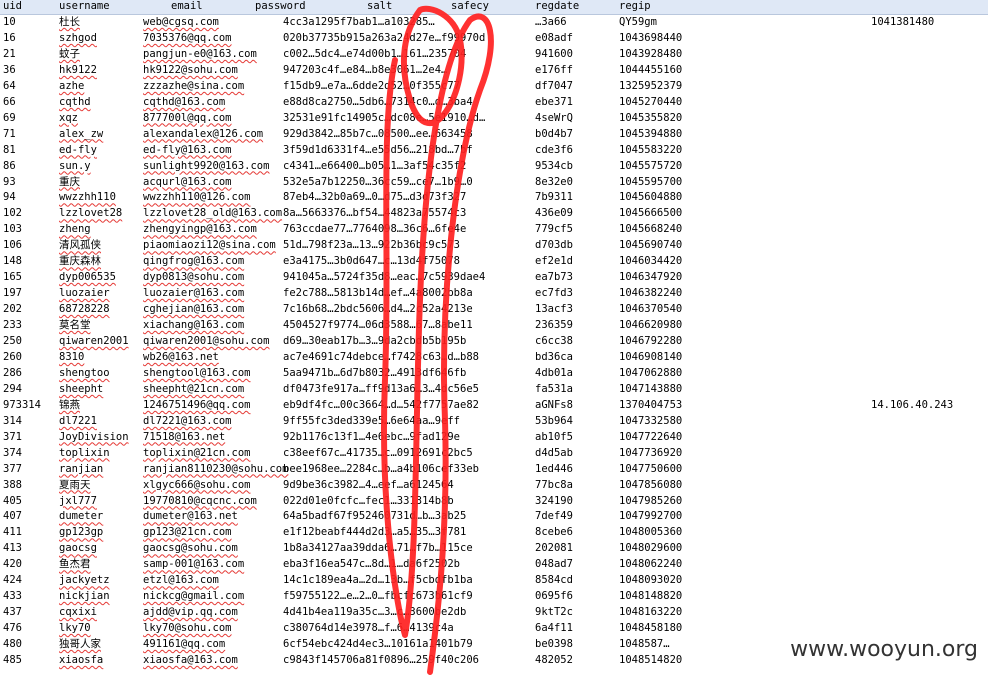 The width and height of the screenshot is (988, 676). What do you see at coordinates (80, 245) in the screenshot?
I see `cell-username: 清风孤侠` at bounding box center [80, 245].